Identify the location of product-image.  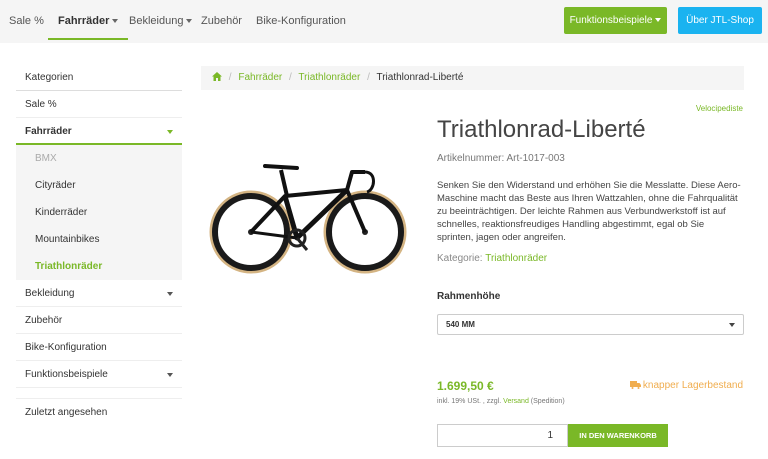
(307, 213).